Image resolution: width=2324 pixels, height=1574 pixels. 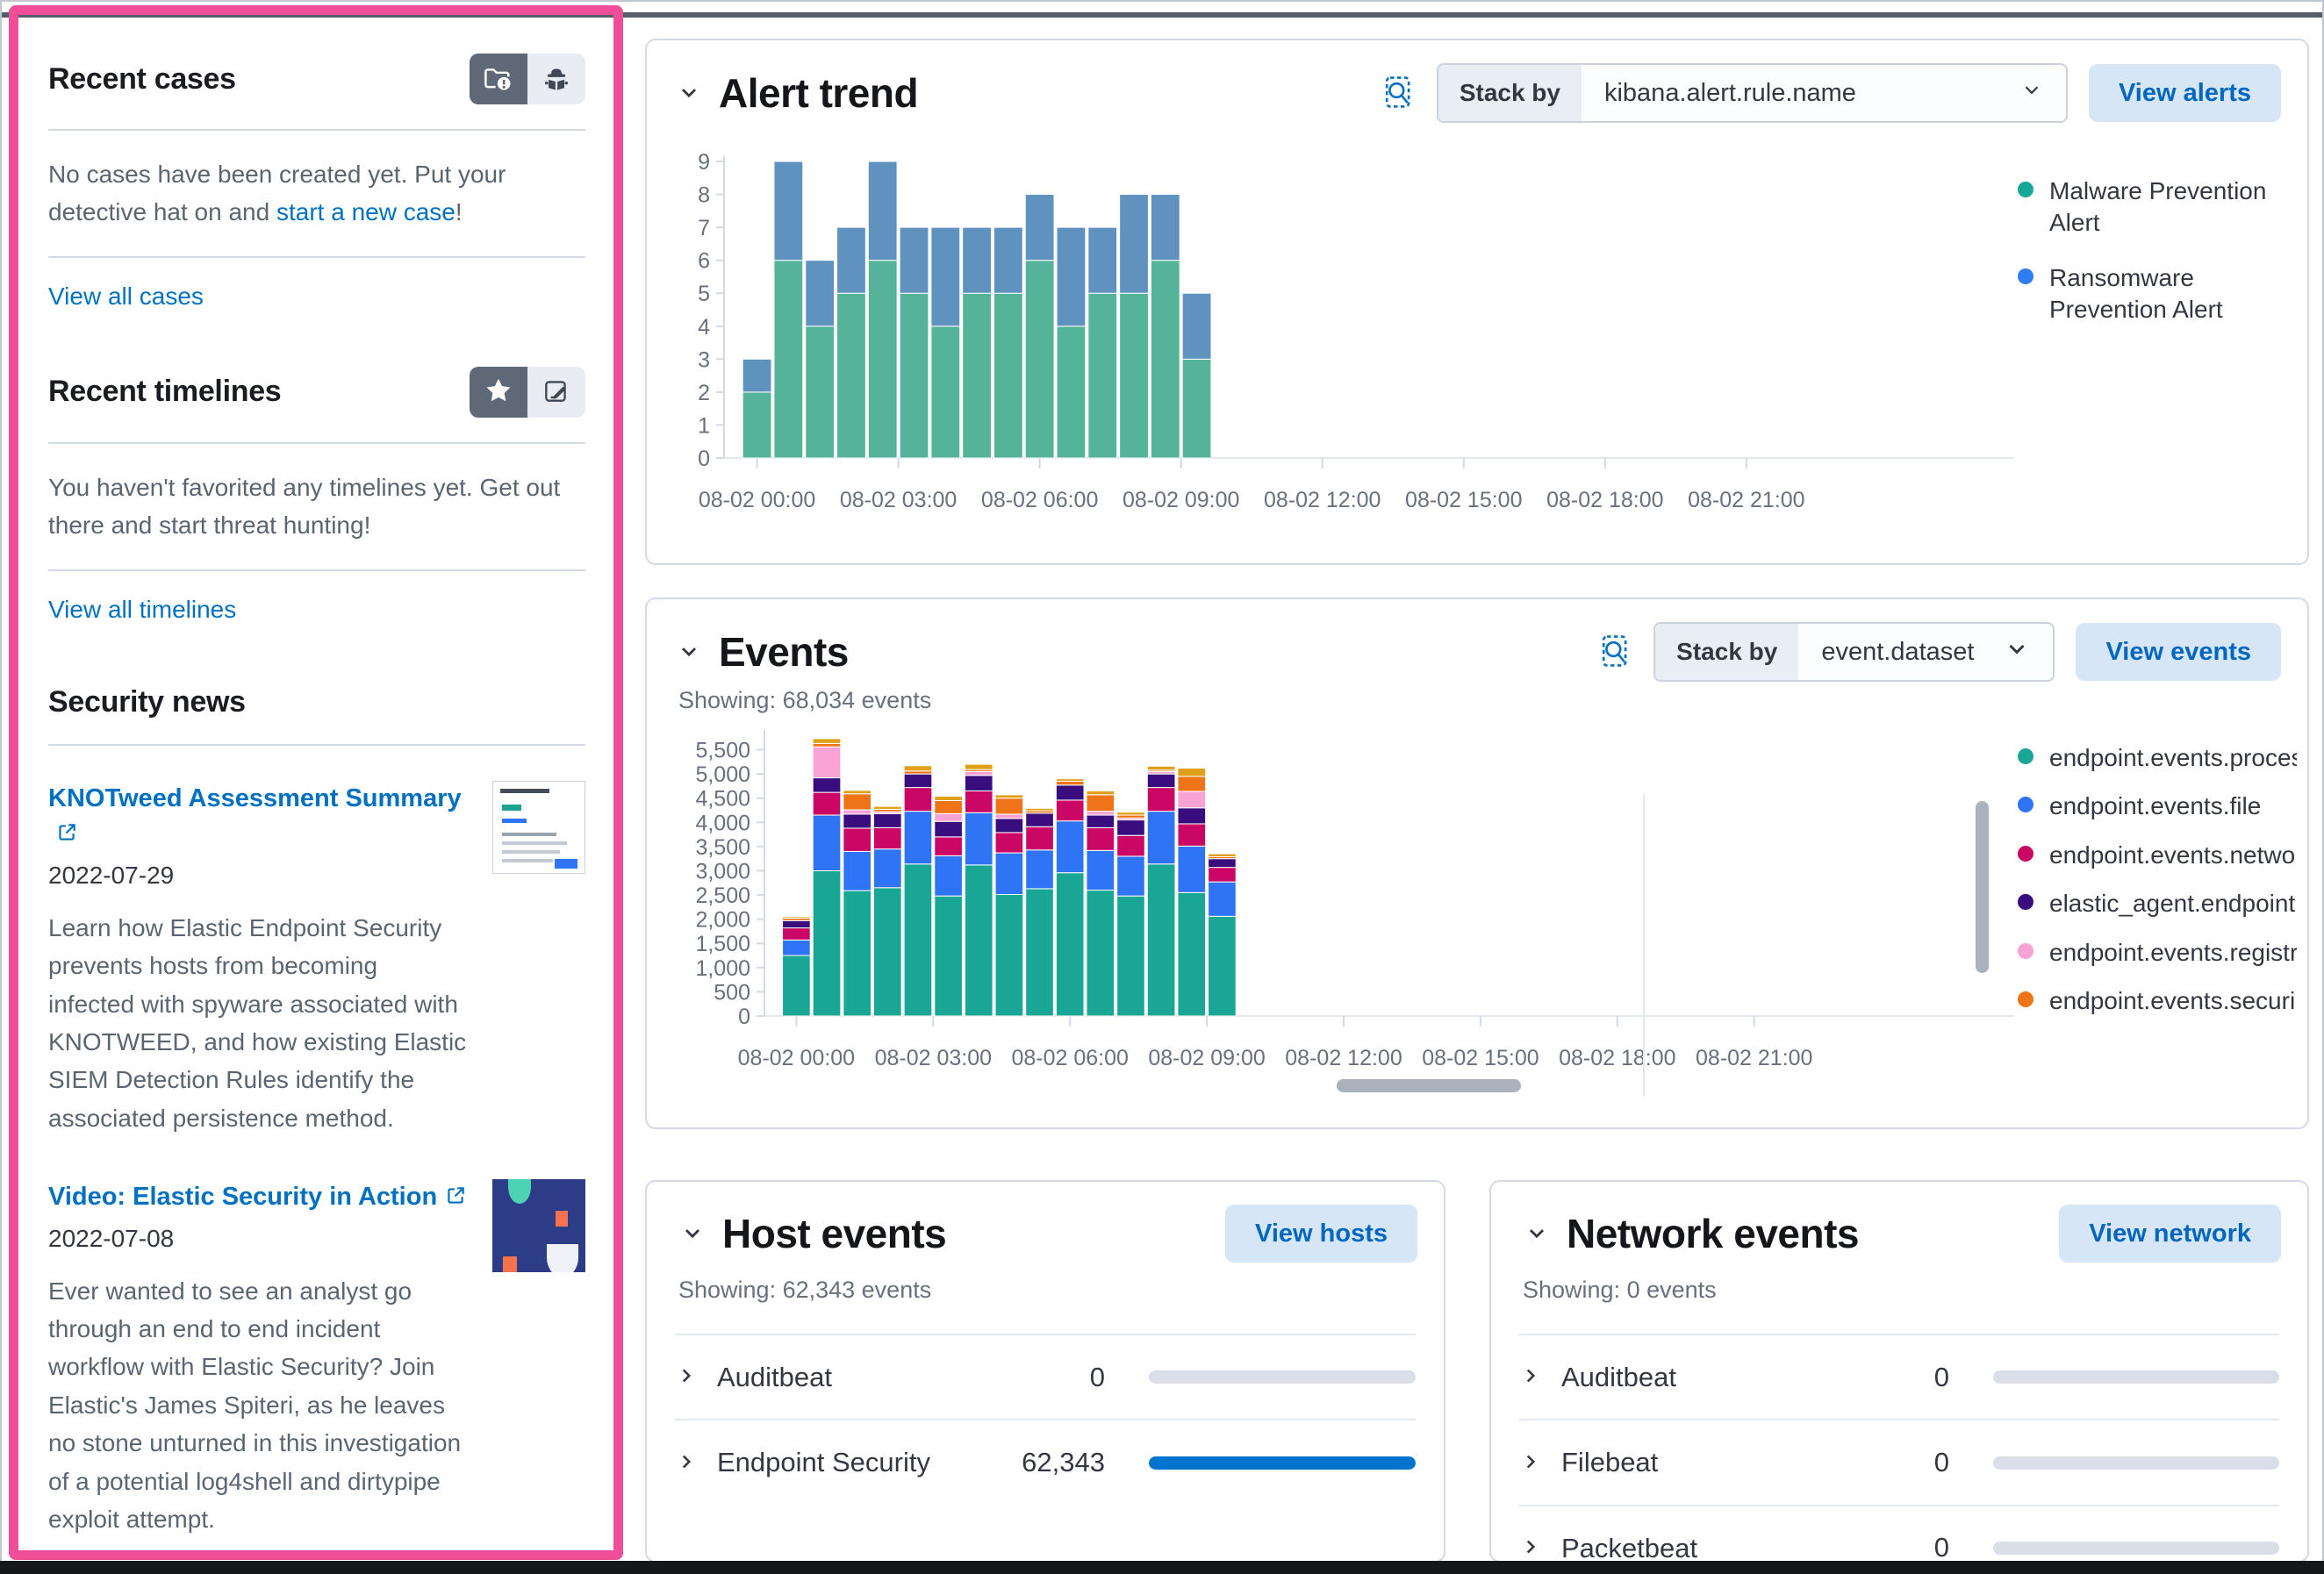 I want to click on recently-viewed-cases-button, so click(x=556, y=79).